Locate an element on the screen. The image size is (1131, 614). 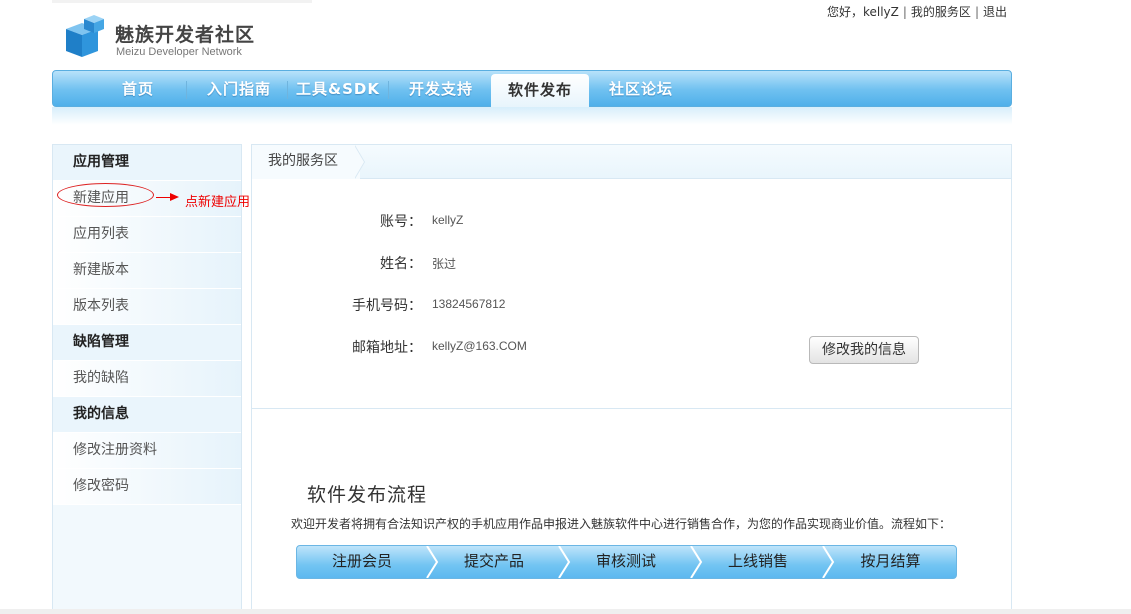
flow-step-submit: 提交产品 is located at coordinates (493, 561).